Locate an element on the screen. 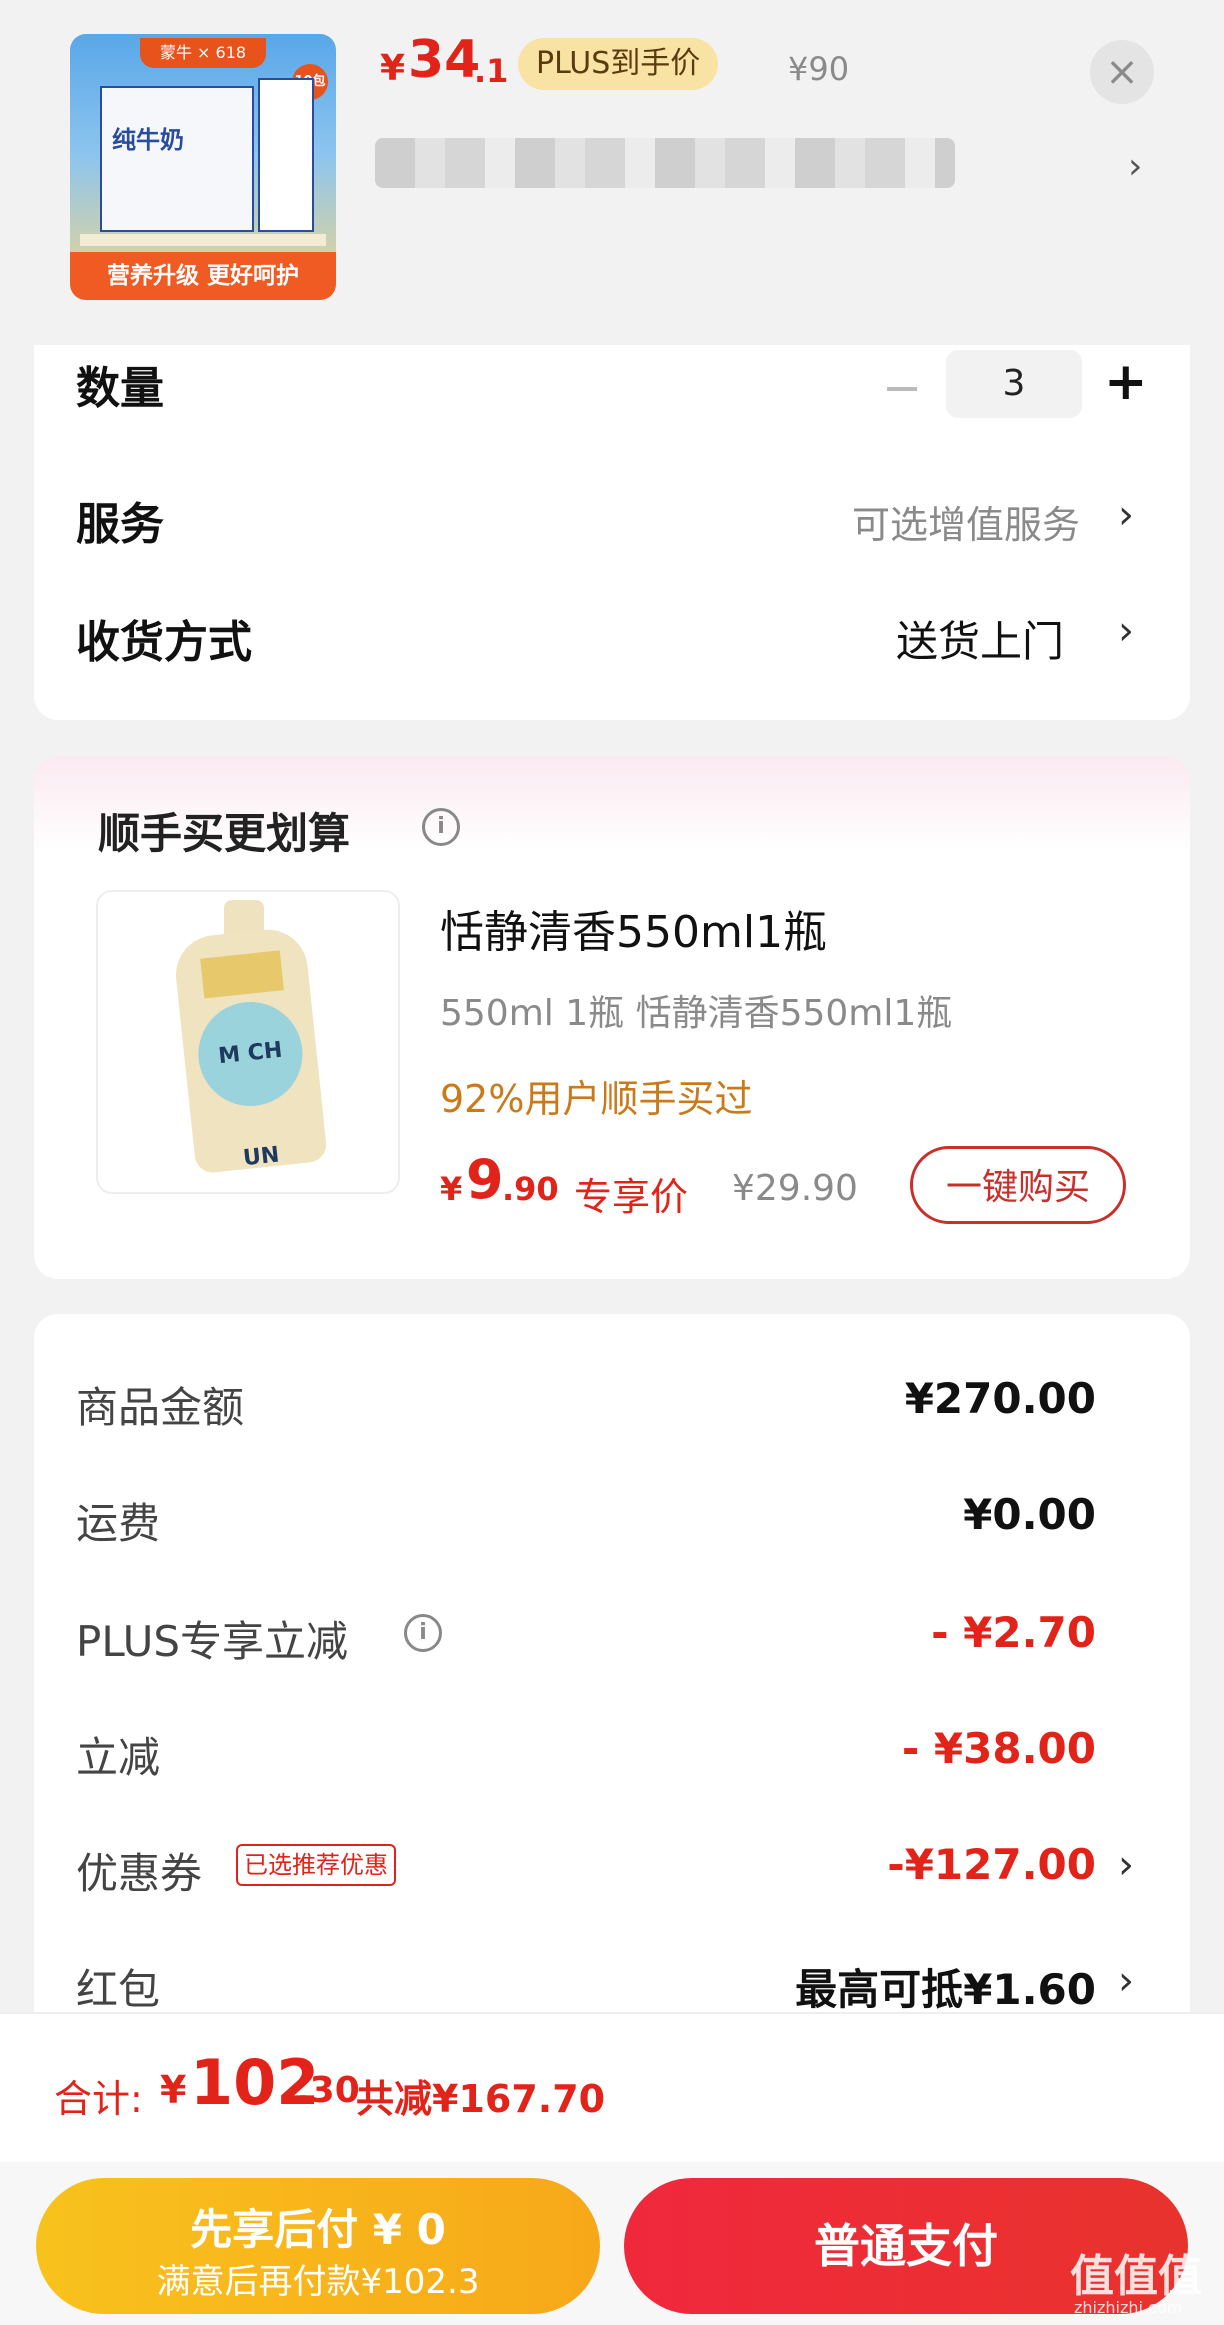  instant-discount-value: - ¥38.00 is located at coordinates (998, 1748).